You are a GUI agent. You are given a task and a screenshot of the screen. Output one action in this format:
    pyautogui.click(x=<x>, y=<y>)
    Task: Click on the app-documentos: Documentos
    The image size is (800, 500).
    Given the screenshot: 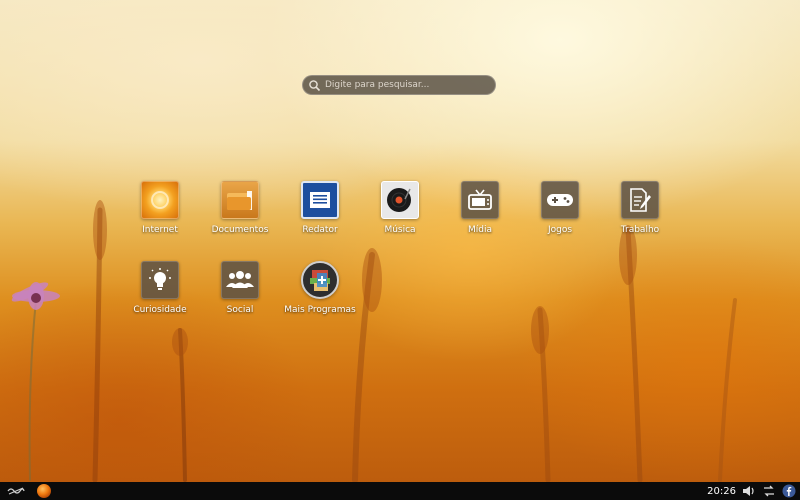 What is the action you would take?
    pyautogui.click(x=240, y=208)
    